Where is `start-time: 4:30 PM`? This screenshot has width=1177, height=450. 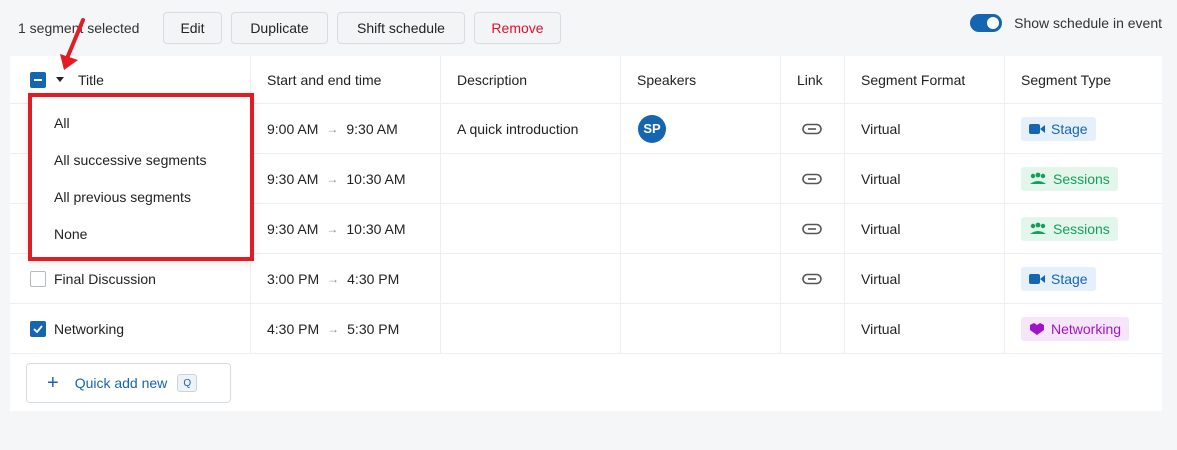 start-time: 4:30 PM is located at coordinates (293, 328).